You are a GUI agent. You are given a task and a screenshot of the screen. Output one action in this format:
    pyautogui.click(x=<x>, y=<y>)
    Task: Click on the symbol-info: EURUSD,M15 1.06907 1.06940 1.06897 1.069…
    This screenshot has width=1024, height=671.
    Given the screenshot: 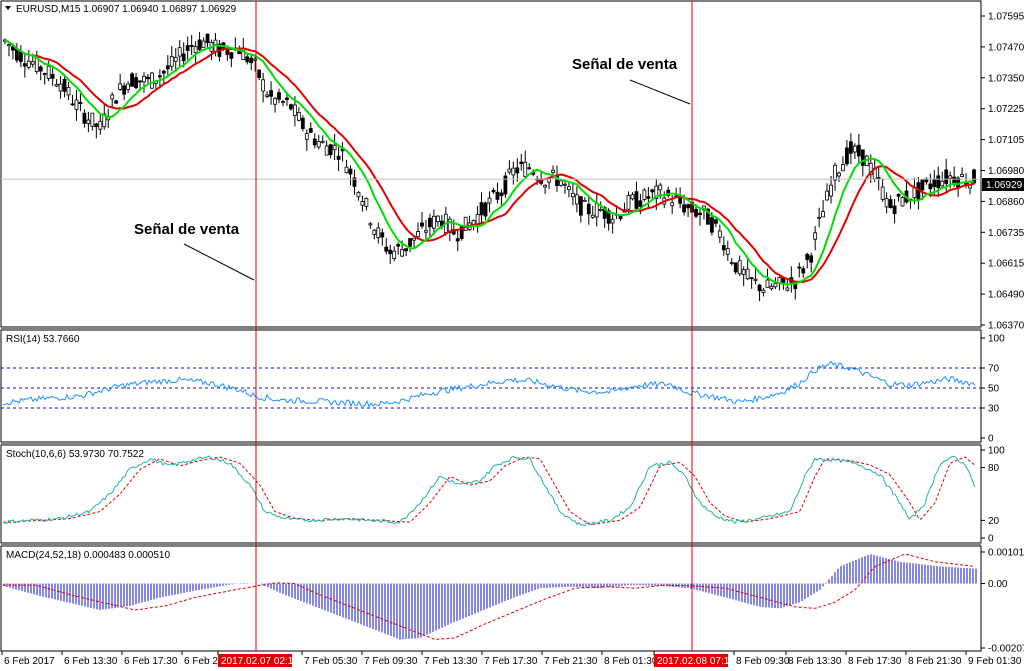 What is the action you would take?
    pyautogui.click(x=126, y=9)
    